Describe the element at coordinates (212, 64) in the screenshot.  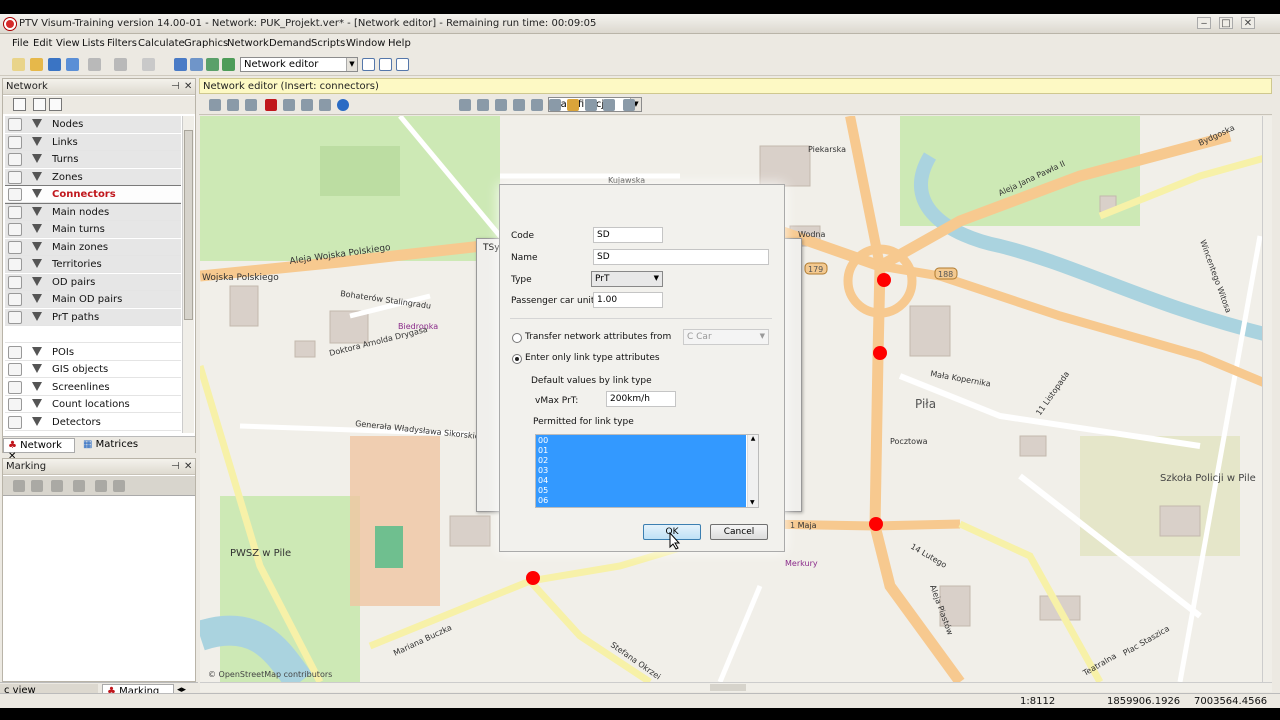
I see `layout-icon` at that location.